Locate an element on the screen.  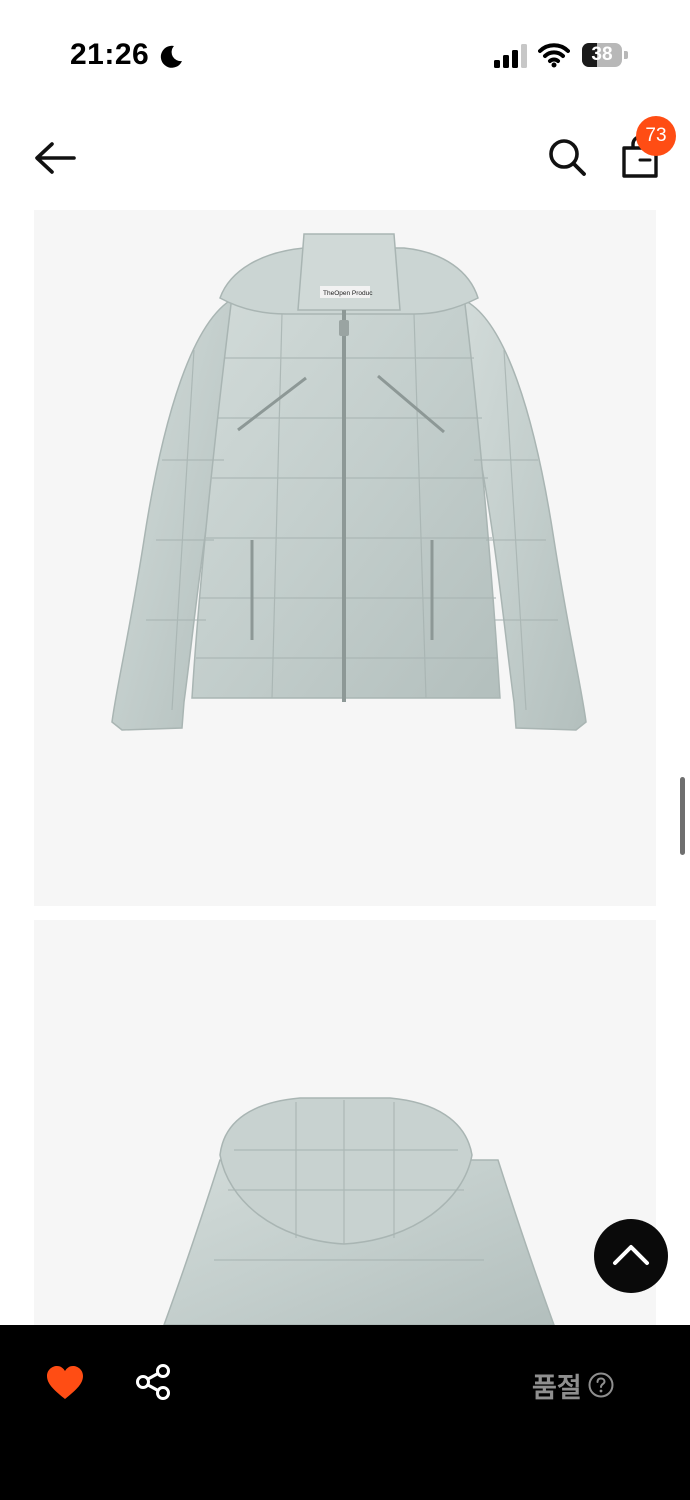
battery-icon: 38 is located at coordinates (605, 55).